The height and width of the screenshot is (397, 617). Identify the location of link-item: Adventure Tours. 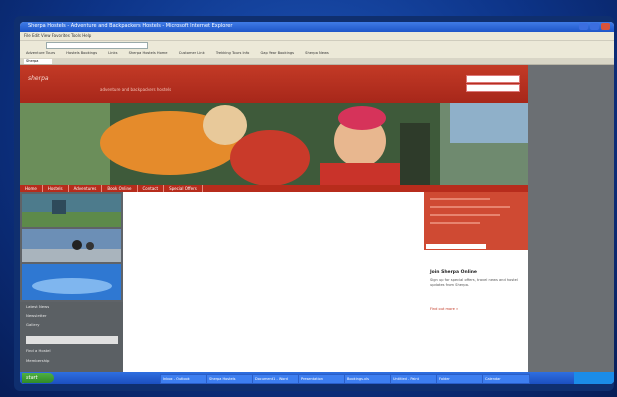
(40, 53).